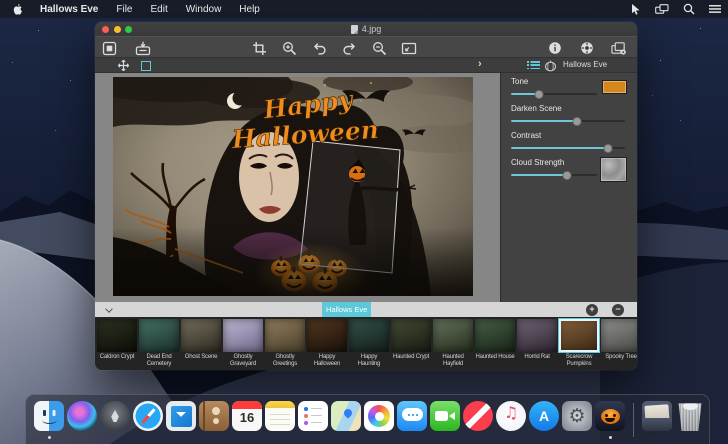  What do you see at coordinates (690, 417) in the screenshot?
I see `dock-trash-icon` at bounding box center [690, 417].